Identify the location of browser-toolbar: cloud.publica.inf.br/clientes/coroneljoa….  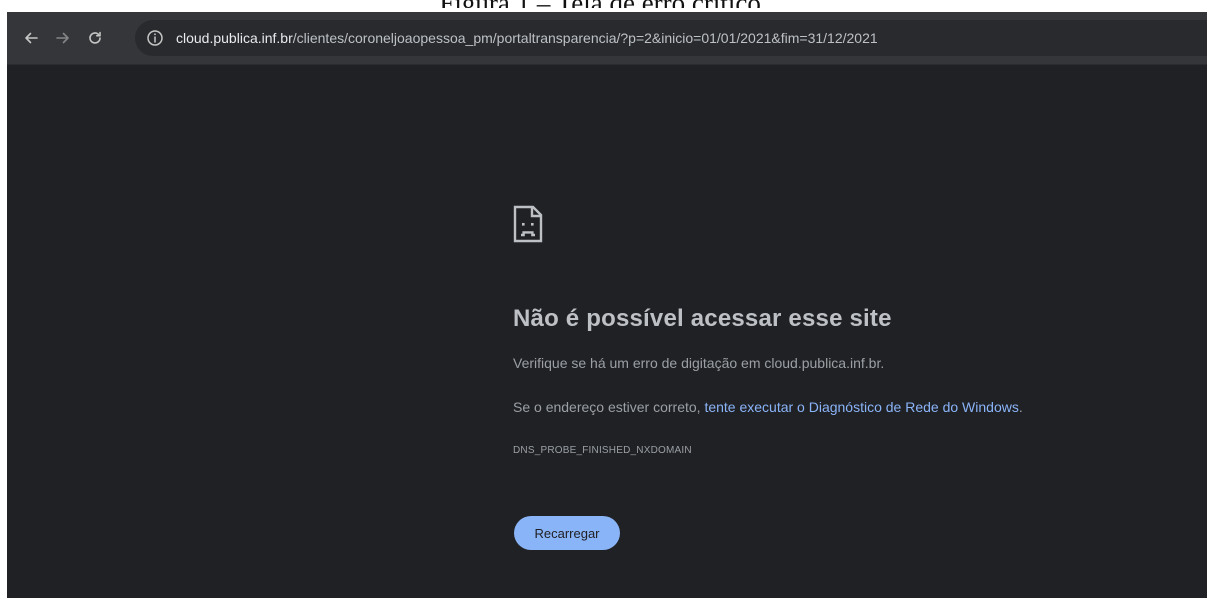
(607, 38).